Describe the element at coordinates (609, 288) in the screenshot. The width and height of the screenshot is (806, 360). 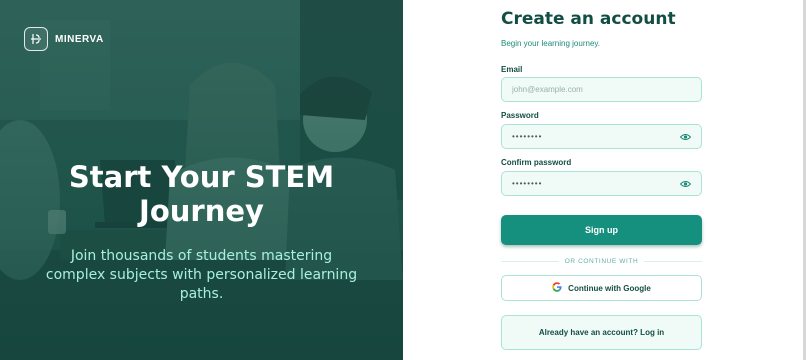
I see `google-button-label: Continue with Google` at that location.